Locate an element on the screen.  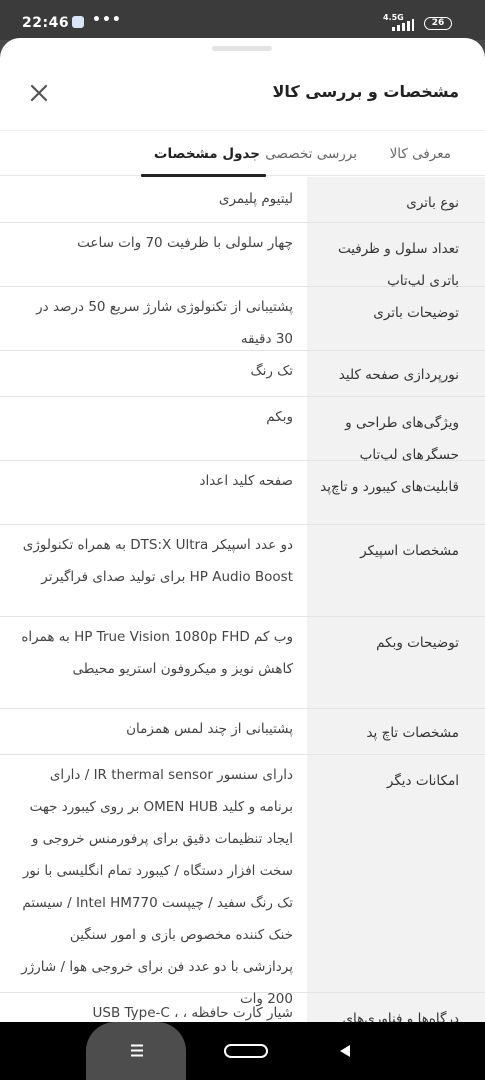
menu-icon is located at coordinates (137, 1050).